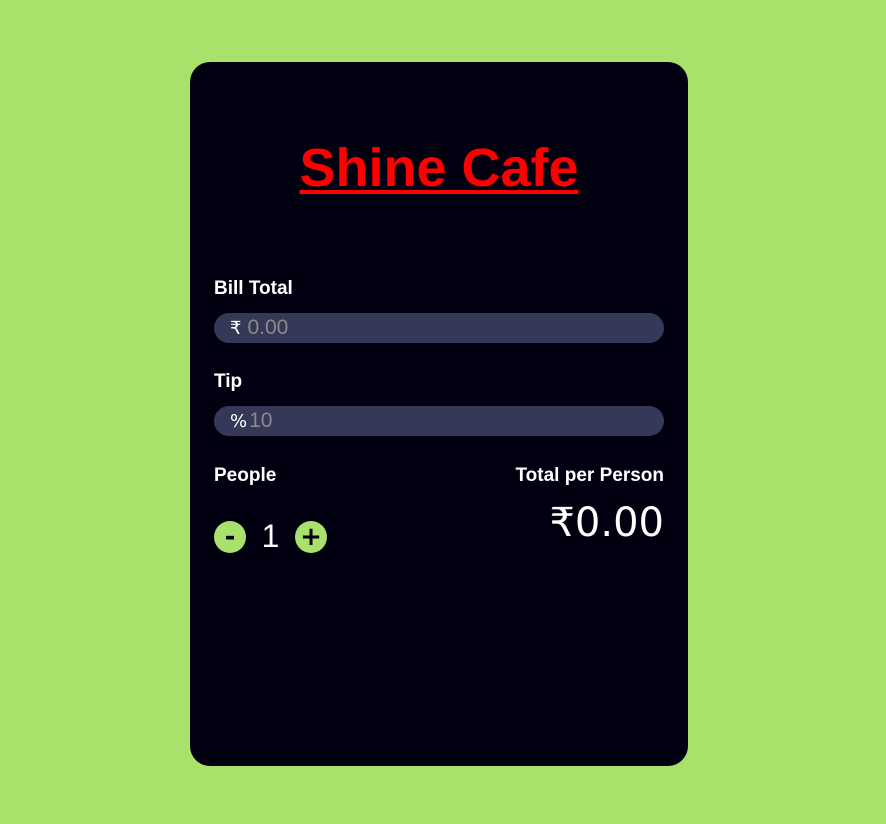 This screenshot has height=824, width=886. I want to click on bill-total-input, so click(437, 328).